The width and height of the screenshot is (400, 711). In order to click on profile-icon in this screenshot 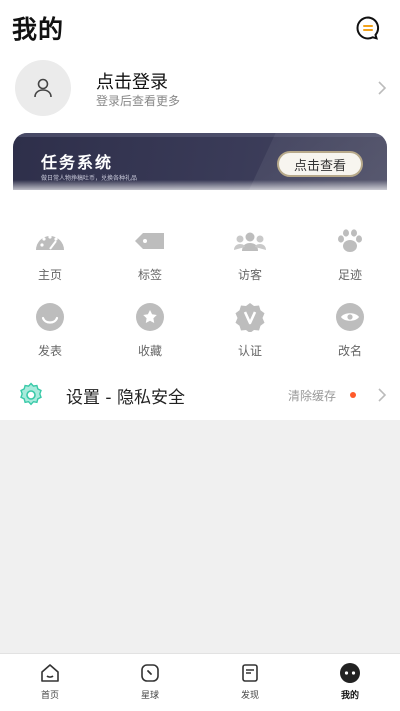, I will do `click(350, 673)`.